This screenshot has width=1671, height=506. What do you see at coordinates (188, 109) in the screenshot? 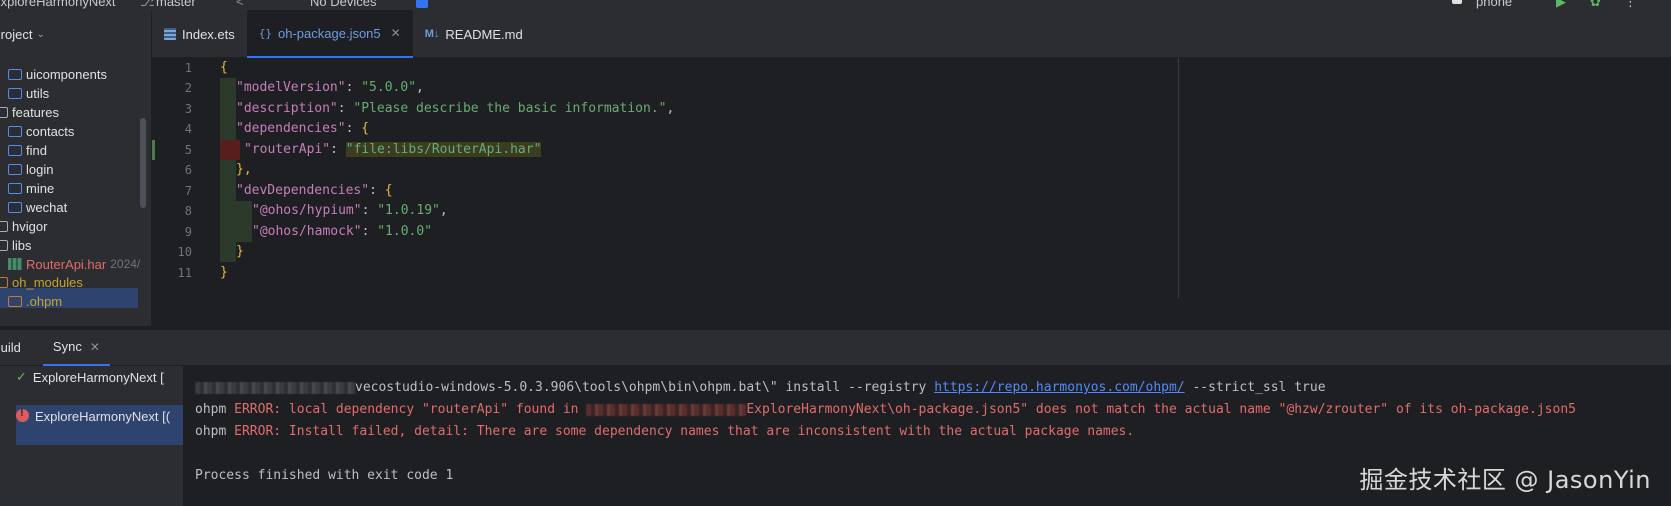
I see `line-number: 3` at bounding box center [188, 109].